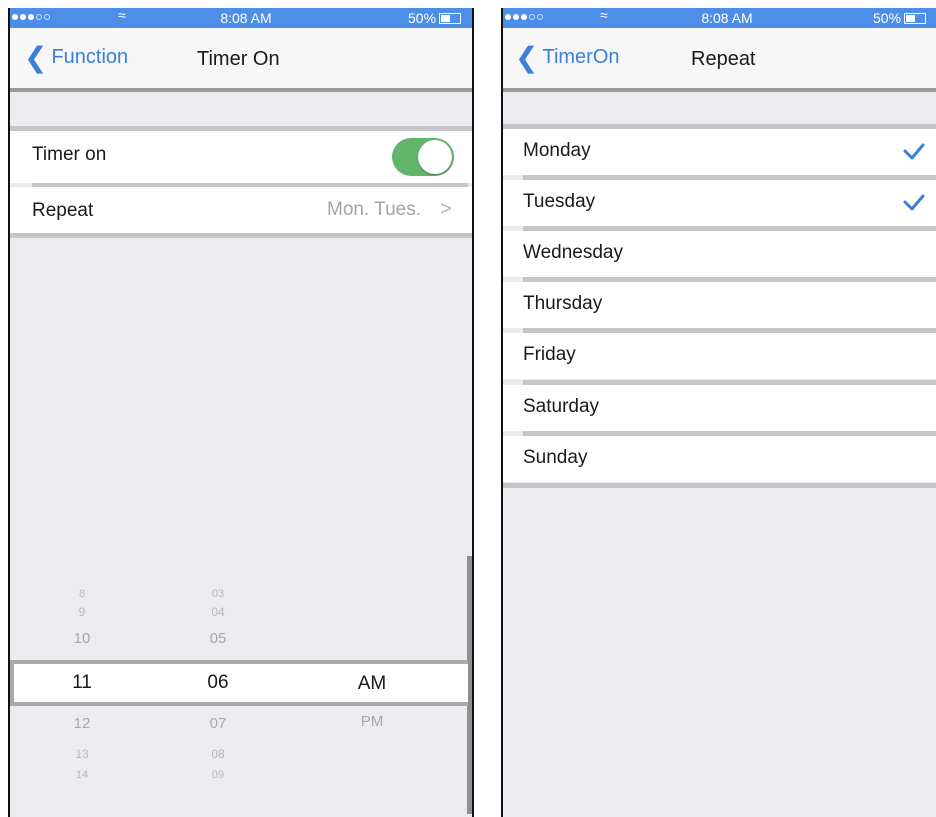 The width and height of the screenshot is (936, 817). I want to click on hour-option: 9, so click(82, 612).